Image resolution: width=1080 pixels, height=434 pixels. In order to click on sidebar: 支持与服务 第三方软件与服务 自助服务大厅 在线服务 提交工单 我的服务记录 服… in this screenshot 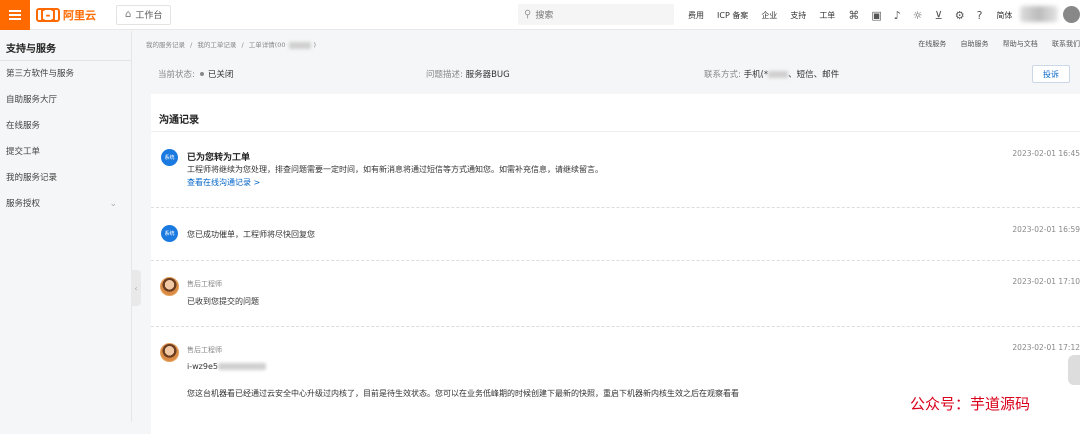, I will do `click(66, 226)`.